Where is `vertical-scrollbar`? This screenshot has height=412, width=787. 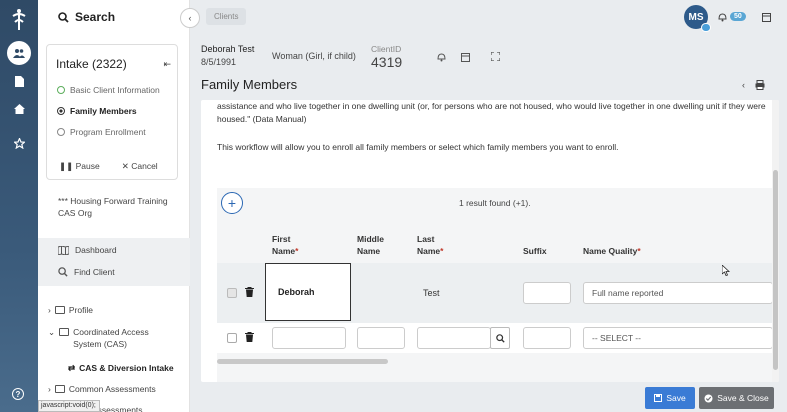
vertical-scrollbar is located at coordinates (775, 241).